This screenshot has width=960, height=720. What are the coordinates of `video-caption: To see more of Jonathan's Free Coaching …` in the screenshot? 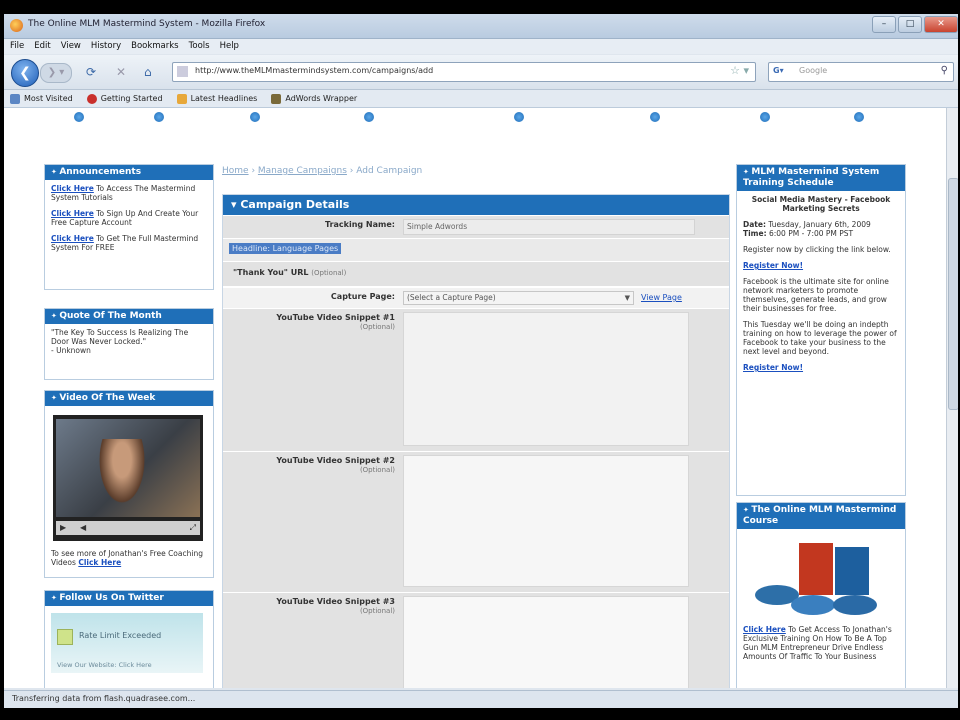 It's located at (127, 558).